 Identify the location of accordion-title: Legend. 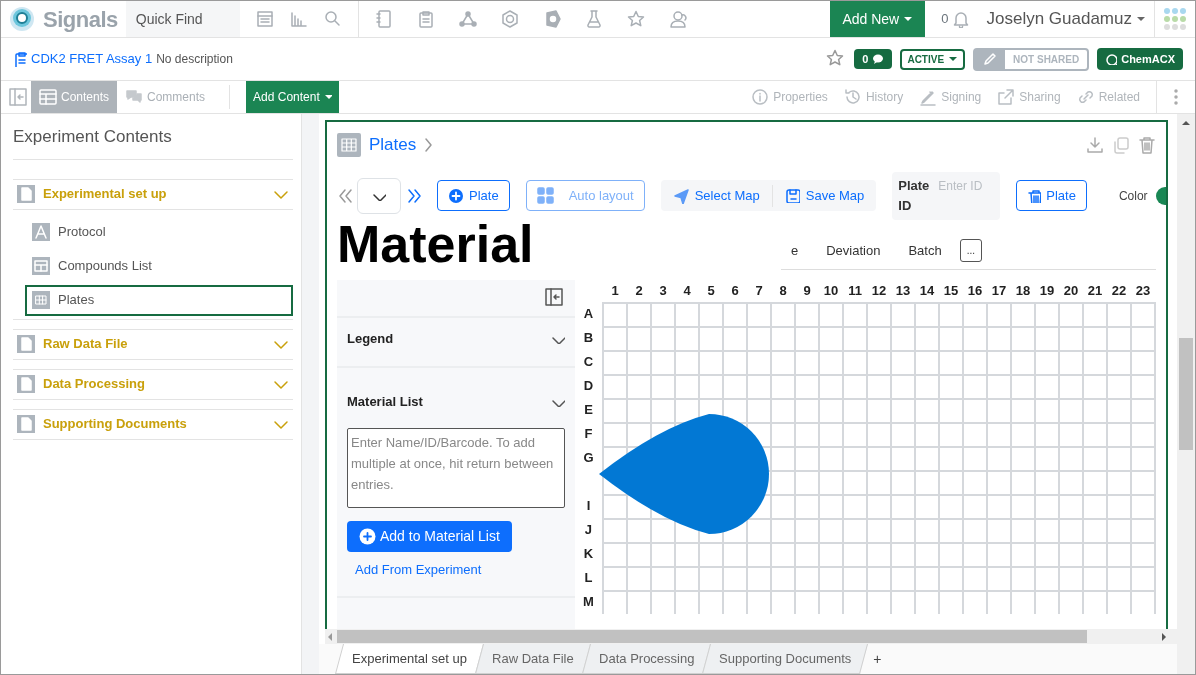
(370, 338).